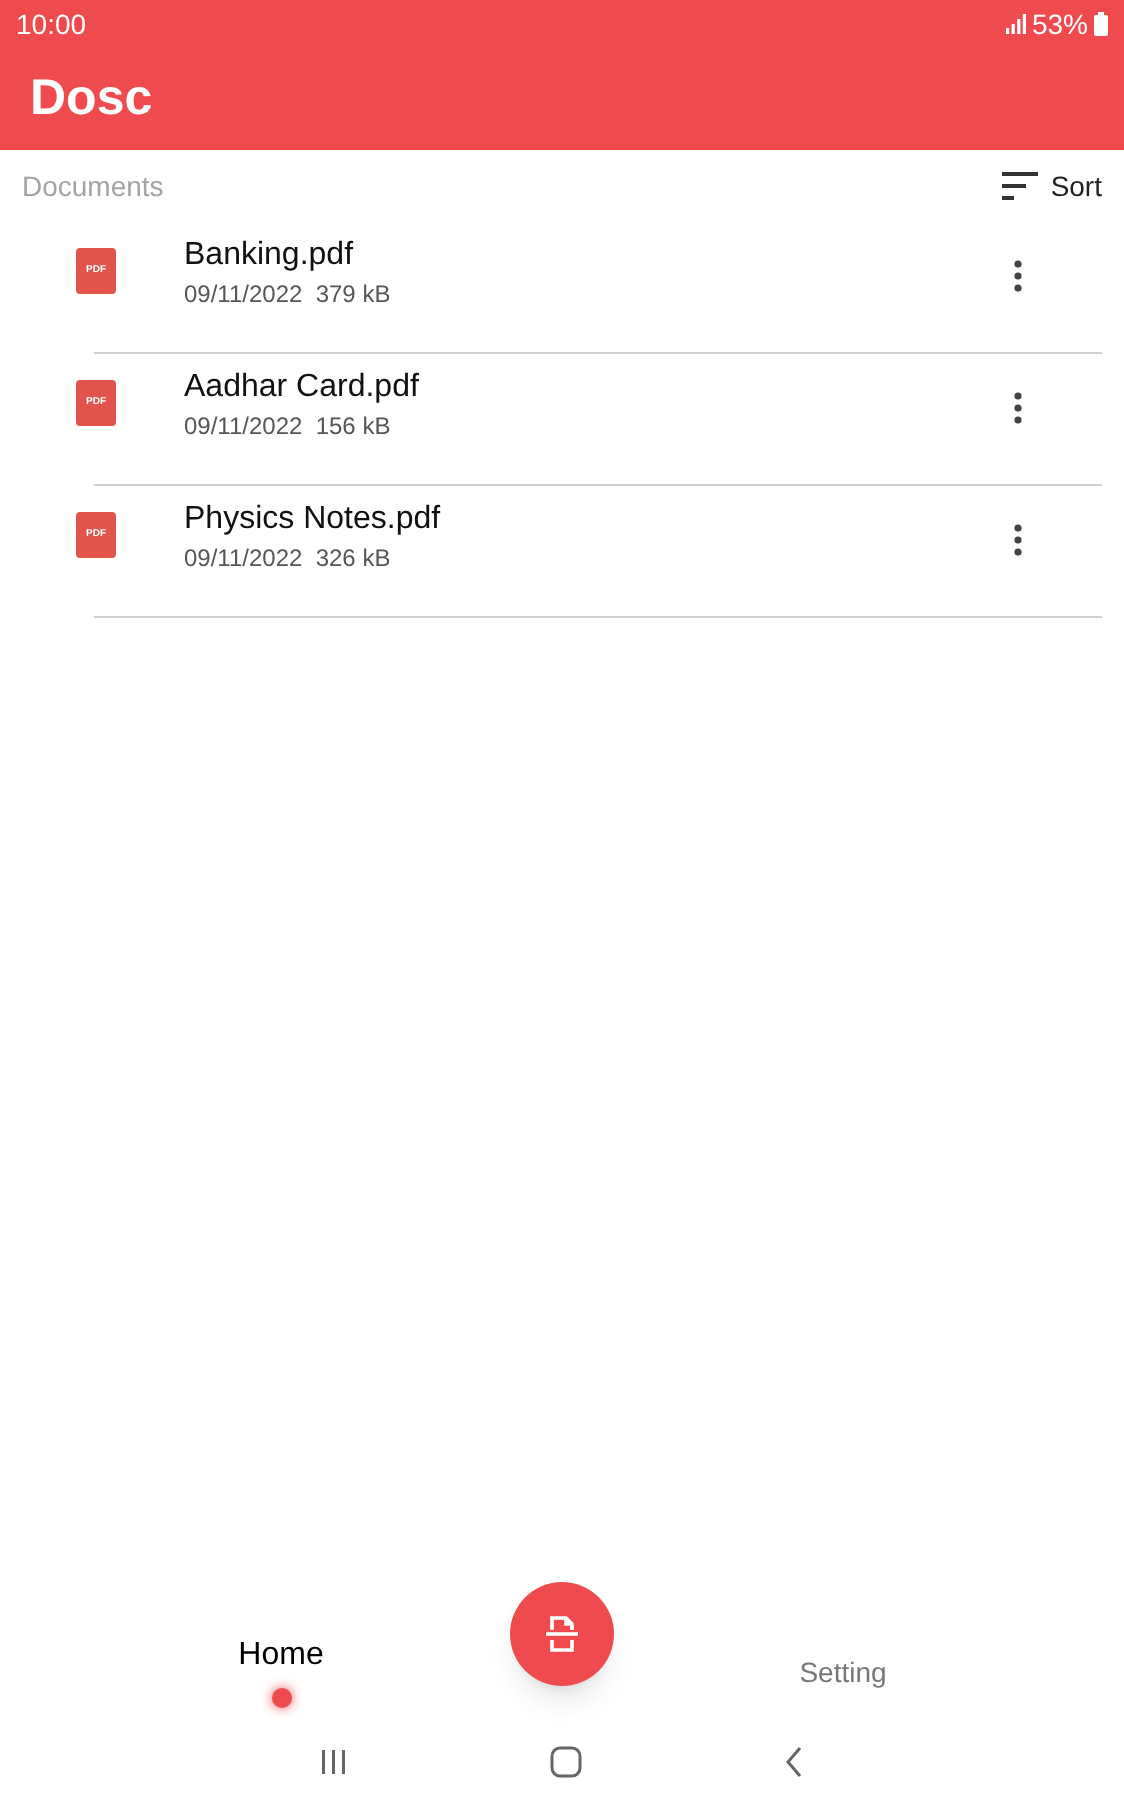 Image resolution: width=1124 pixels, height=1800 pixels. I want to click on file-name: Banking.pdf, so click(599, 256).